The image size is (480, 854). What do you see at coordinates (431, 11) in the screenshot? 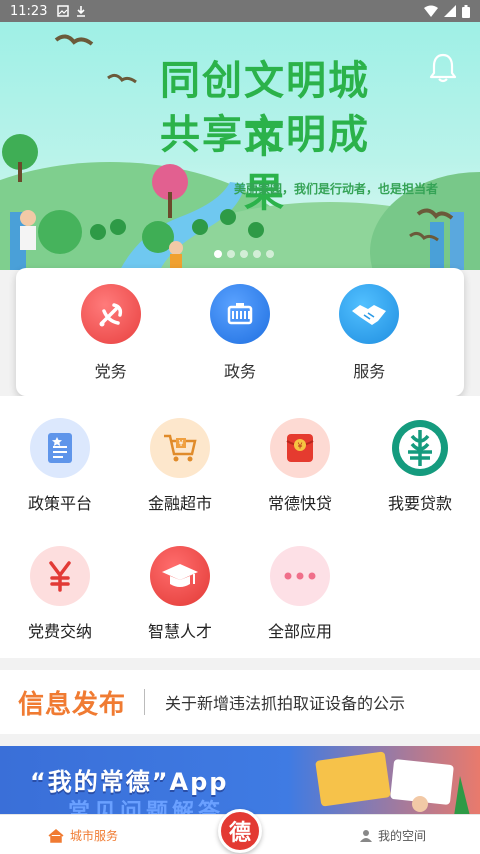
I see `wifi-icon` at bounding box center [431, 11].